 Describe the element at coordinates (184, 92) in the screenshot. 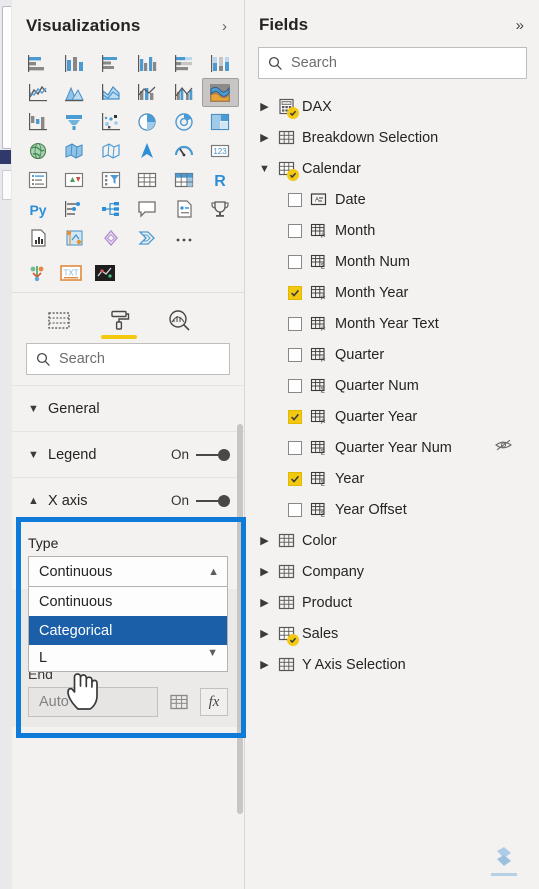

I see `line-clustered-column-chart-icon` at that location.